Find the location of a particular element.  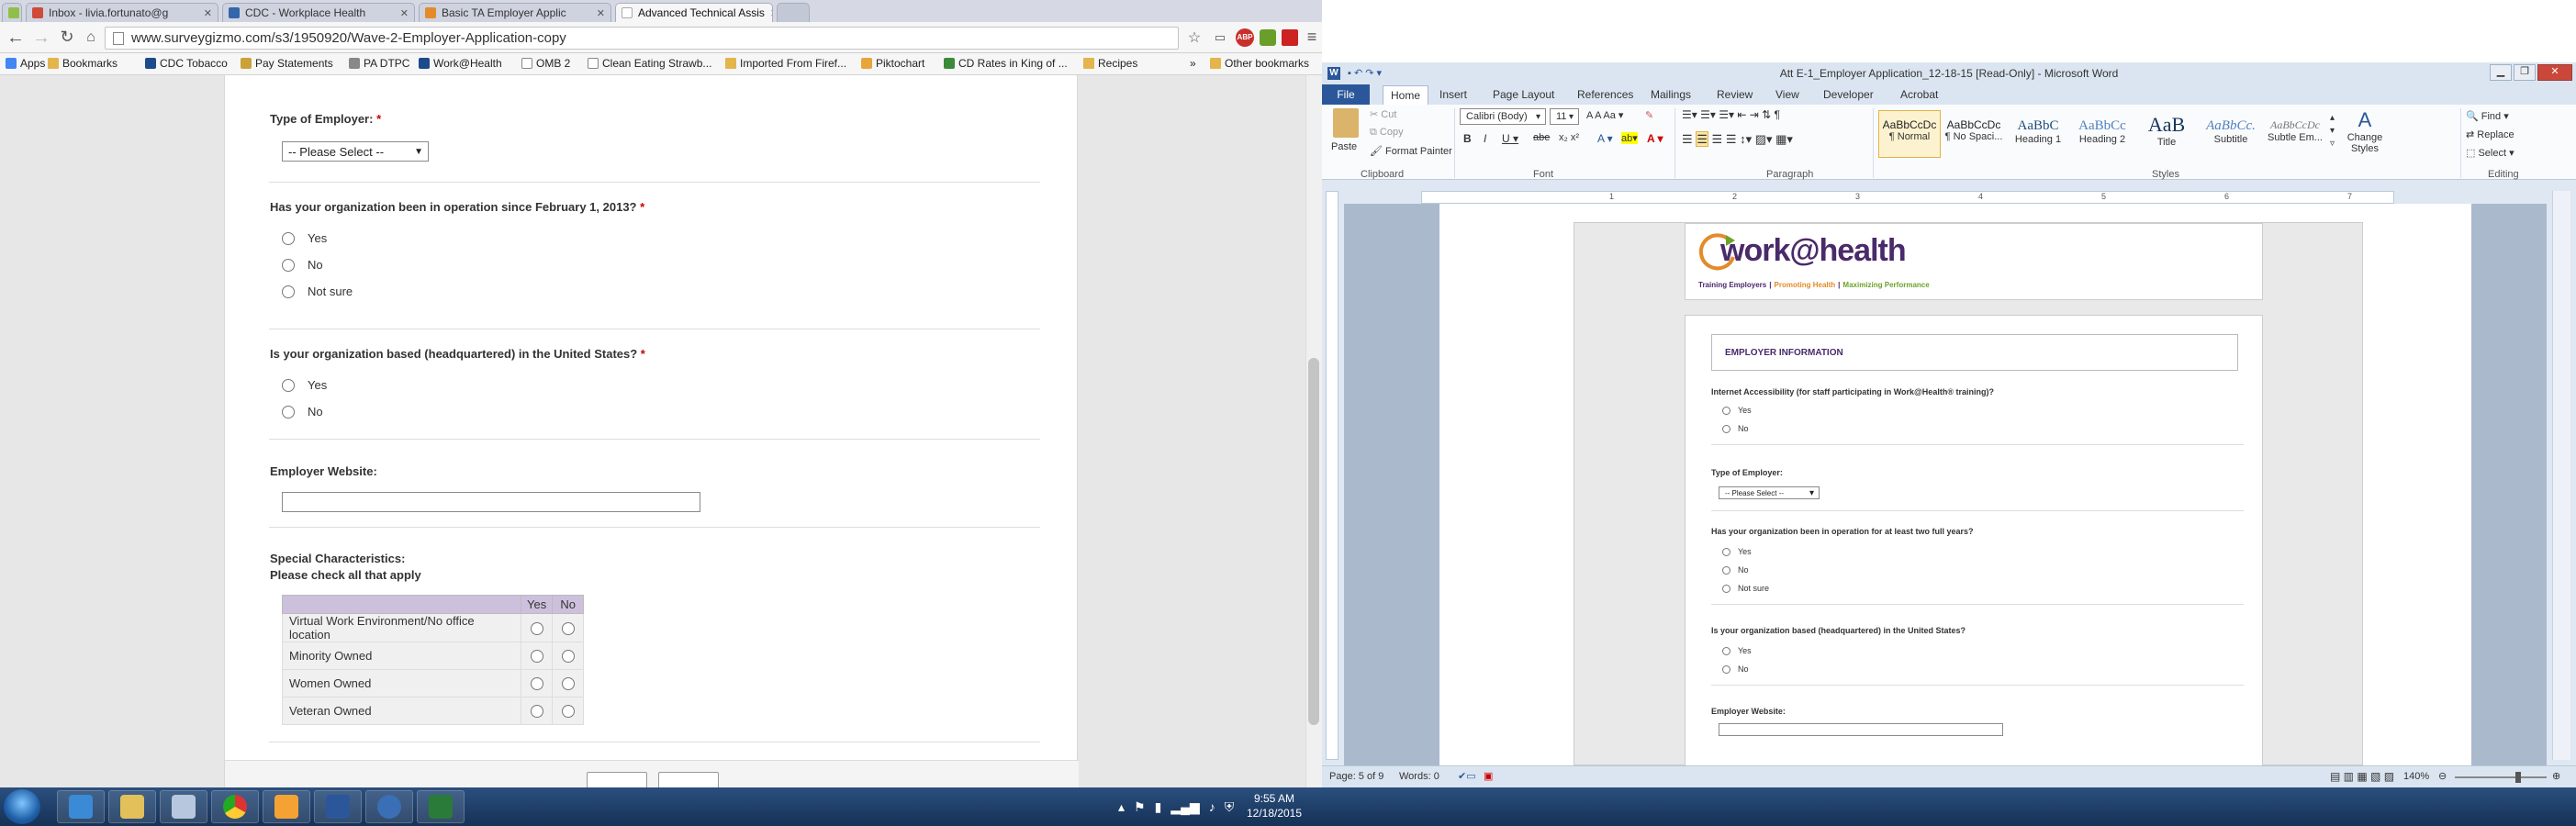

operation-notsure-radio: Not sure is located at coordinates (317, 292).